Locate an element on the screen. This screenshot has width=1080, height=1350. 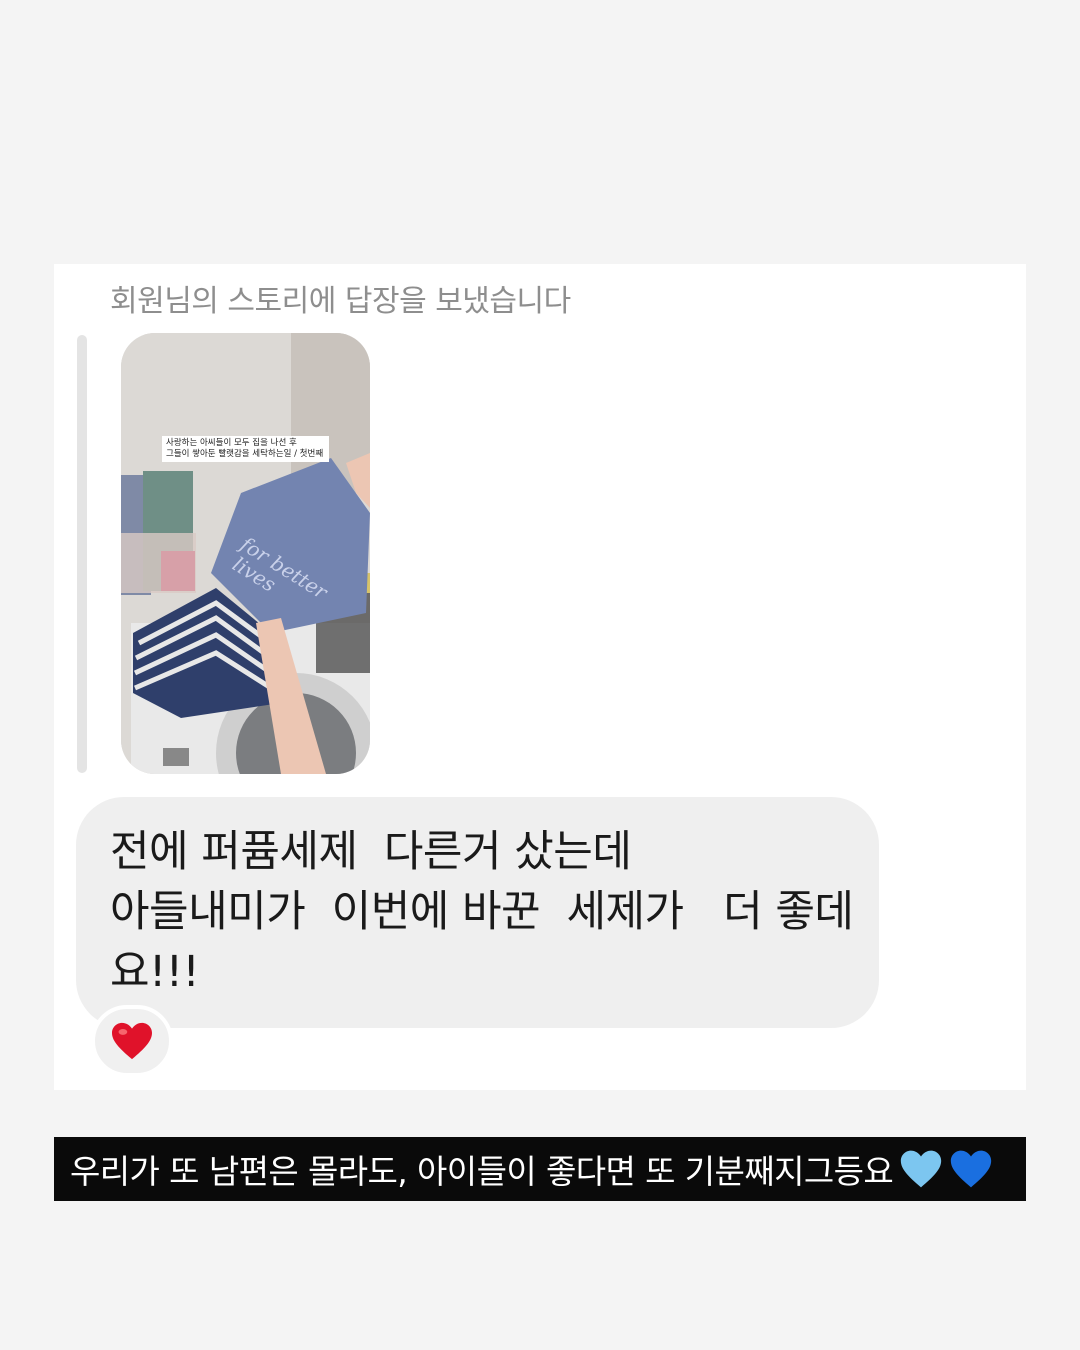
red-heart-icon is located at coordinates (132, 1041).